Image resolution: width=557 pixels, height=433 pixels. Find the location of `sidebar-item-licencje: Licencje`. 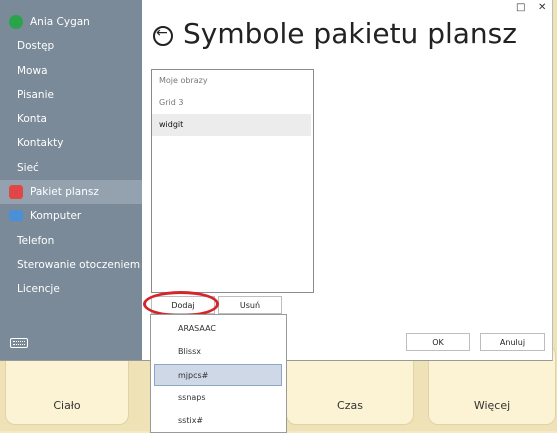

sidebar-item-licencje: Licencje is located at coordinates (71, 289).